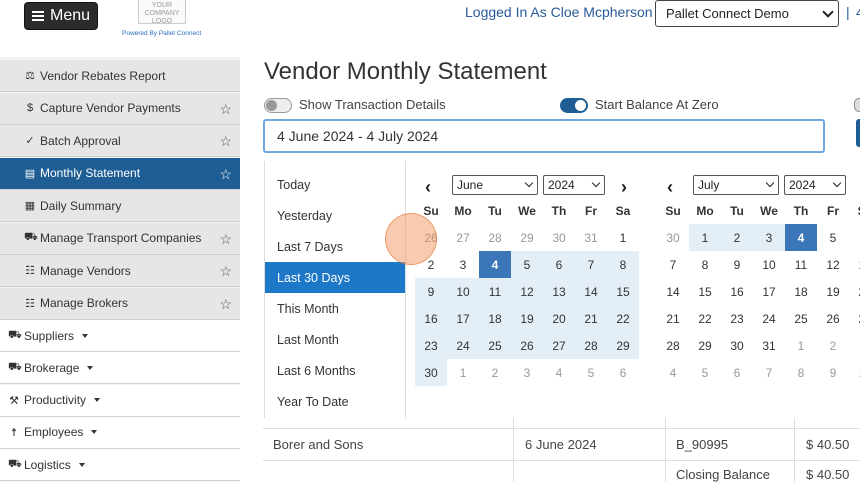  Describe the element at coordinates (574, 185) in the screenshot. I see `left-year-select: 2024` at that location.